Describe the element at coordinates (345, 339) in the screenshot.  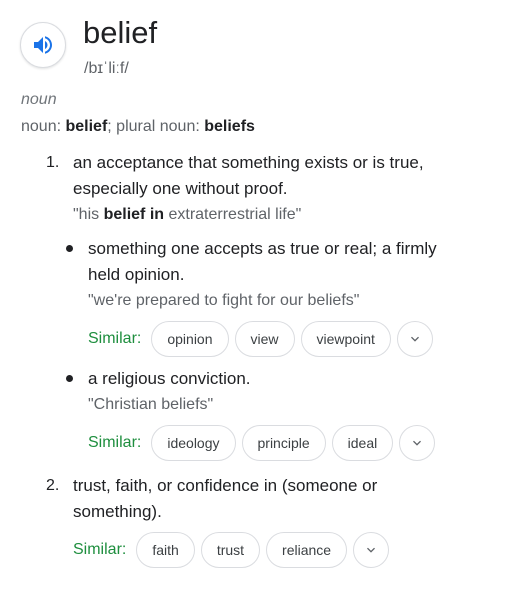
I see `similar-chip-viewpoint: viewpoint` at that location.